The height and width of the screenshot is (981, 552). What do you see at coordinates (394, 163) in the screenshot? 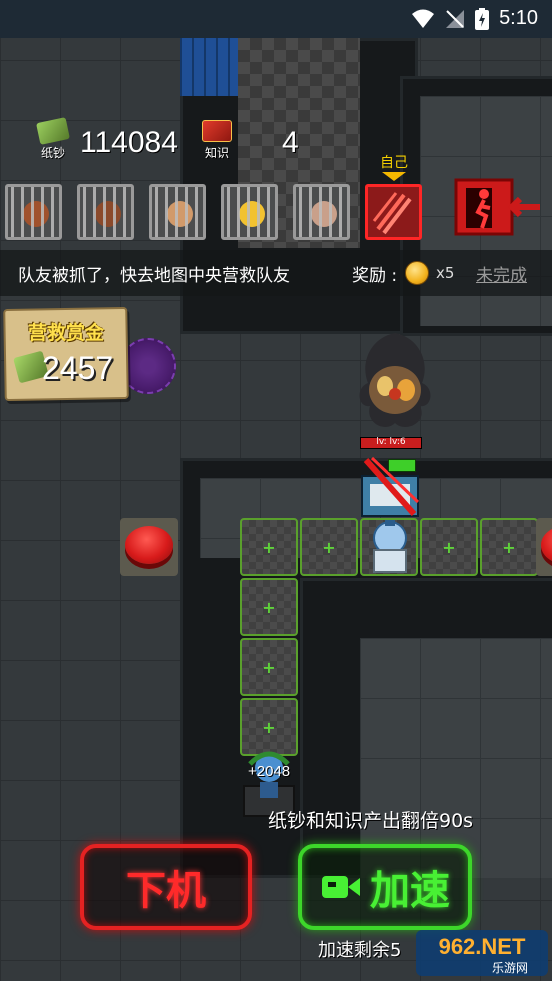
I see `self-label: 自己` at bounding box center [394, 163].